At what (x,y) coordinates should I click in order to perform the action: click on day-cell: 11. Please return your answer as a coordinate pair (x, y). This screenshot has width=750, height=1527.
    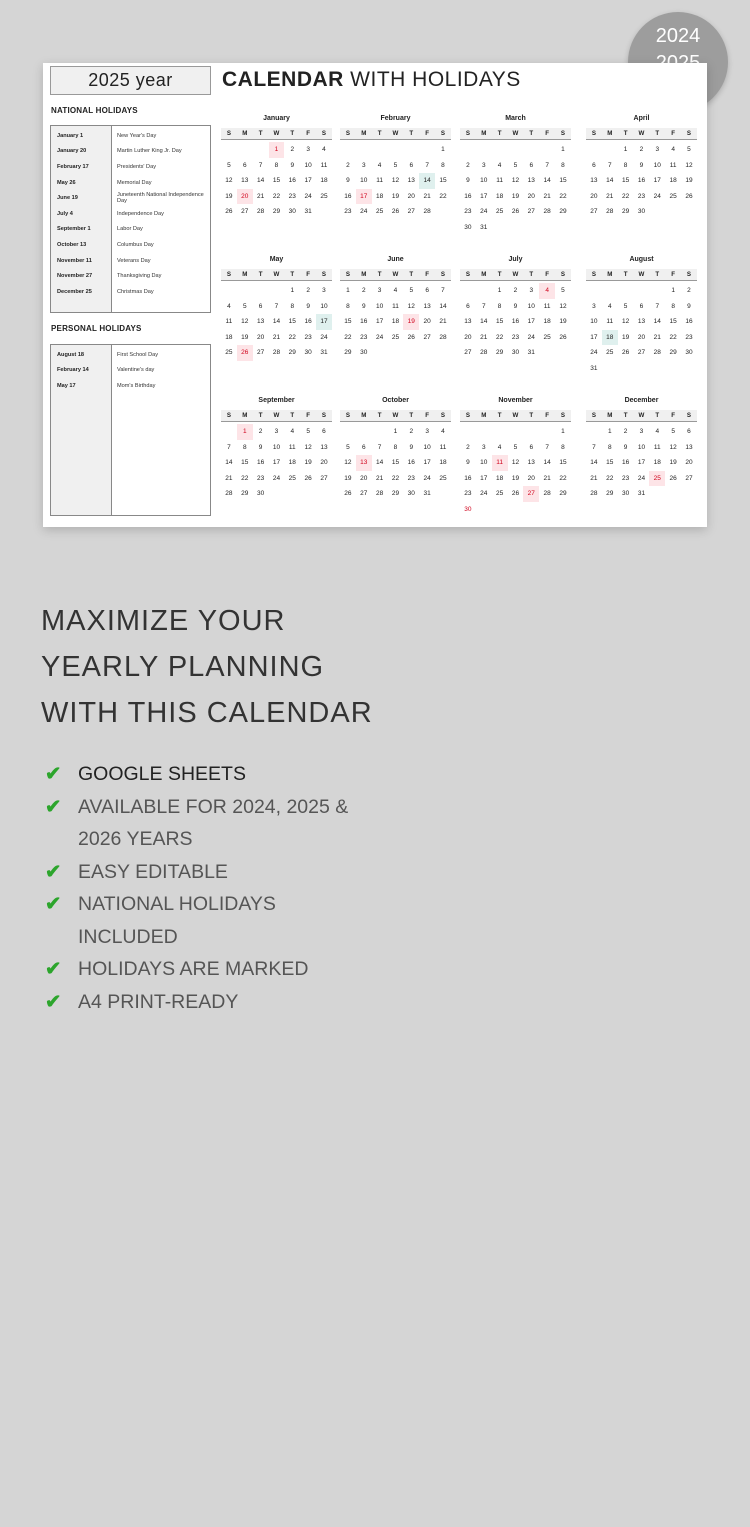
    Looking at the image, I should click on (324, 165).